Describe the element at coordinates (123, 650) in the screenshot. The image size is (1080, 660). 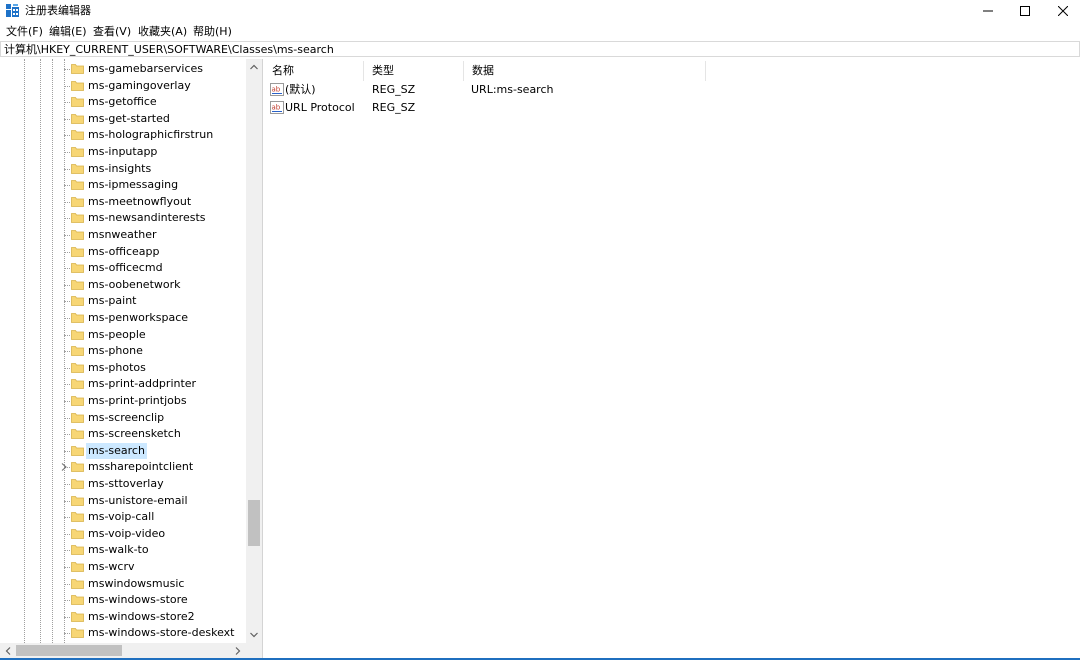
I see `tree-horizontal-scrollbar` at that location.